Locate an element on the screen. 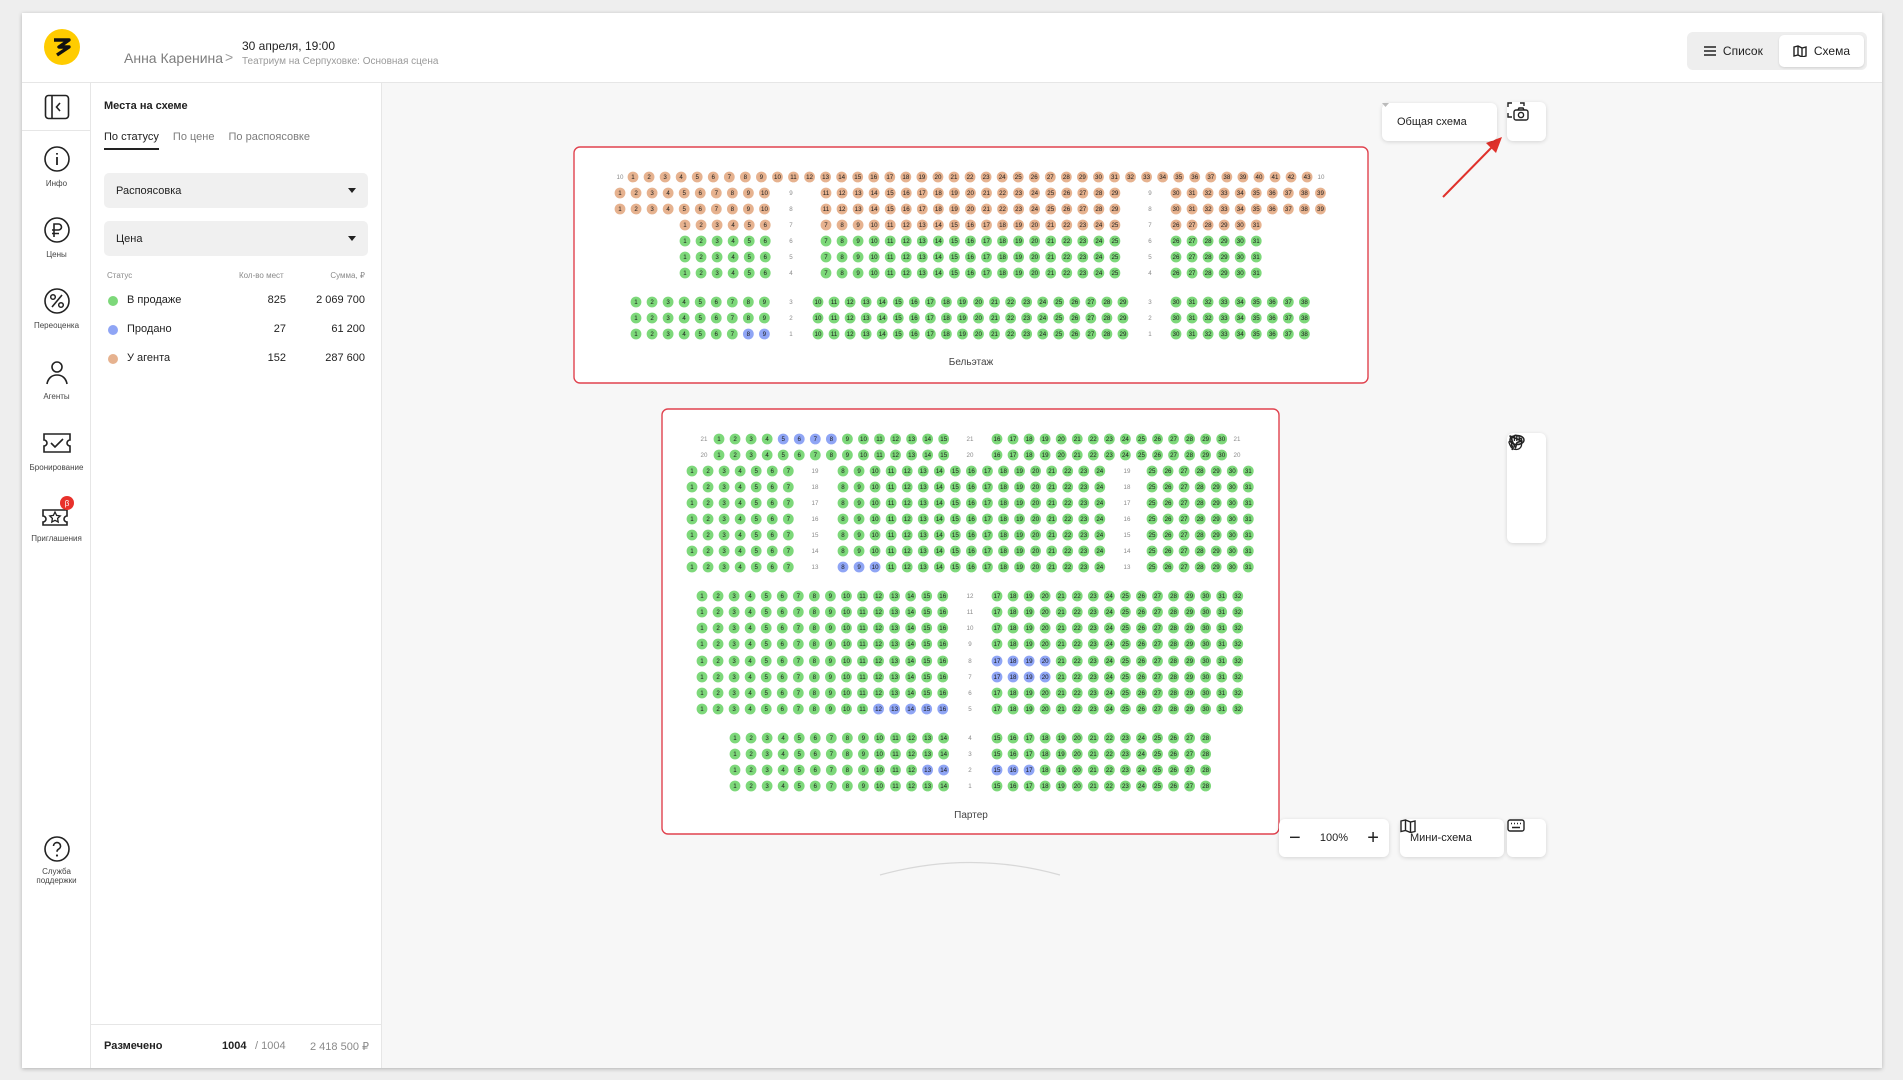 The width and height of the screenshot is (1903, 1080). list-view-button: Список is located at coordinates (1733, 51).